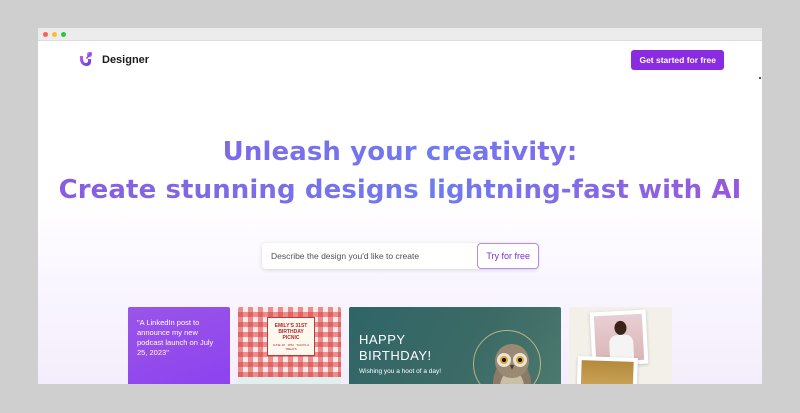 Image resolution: width=800 pixels, height=413 pixels. Describe the element at coordinates (508, 256) in the screenshot. I see `try-for-free-button: Try for free` at that location.